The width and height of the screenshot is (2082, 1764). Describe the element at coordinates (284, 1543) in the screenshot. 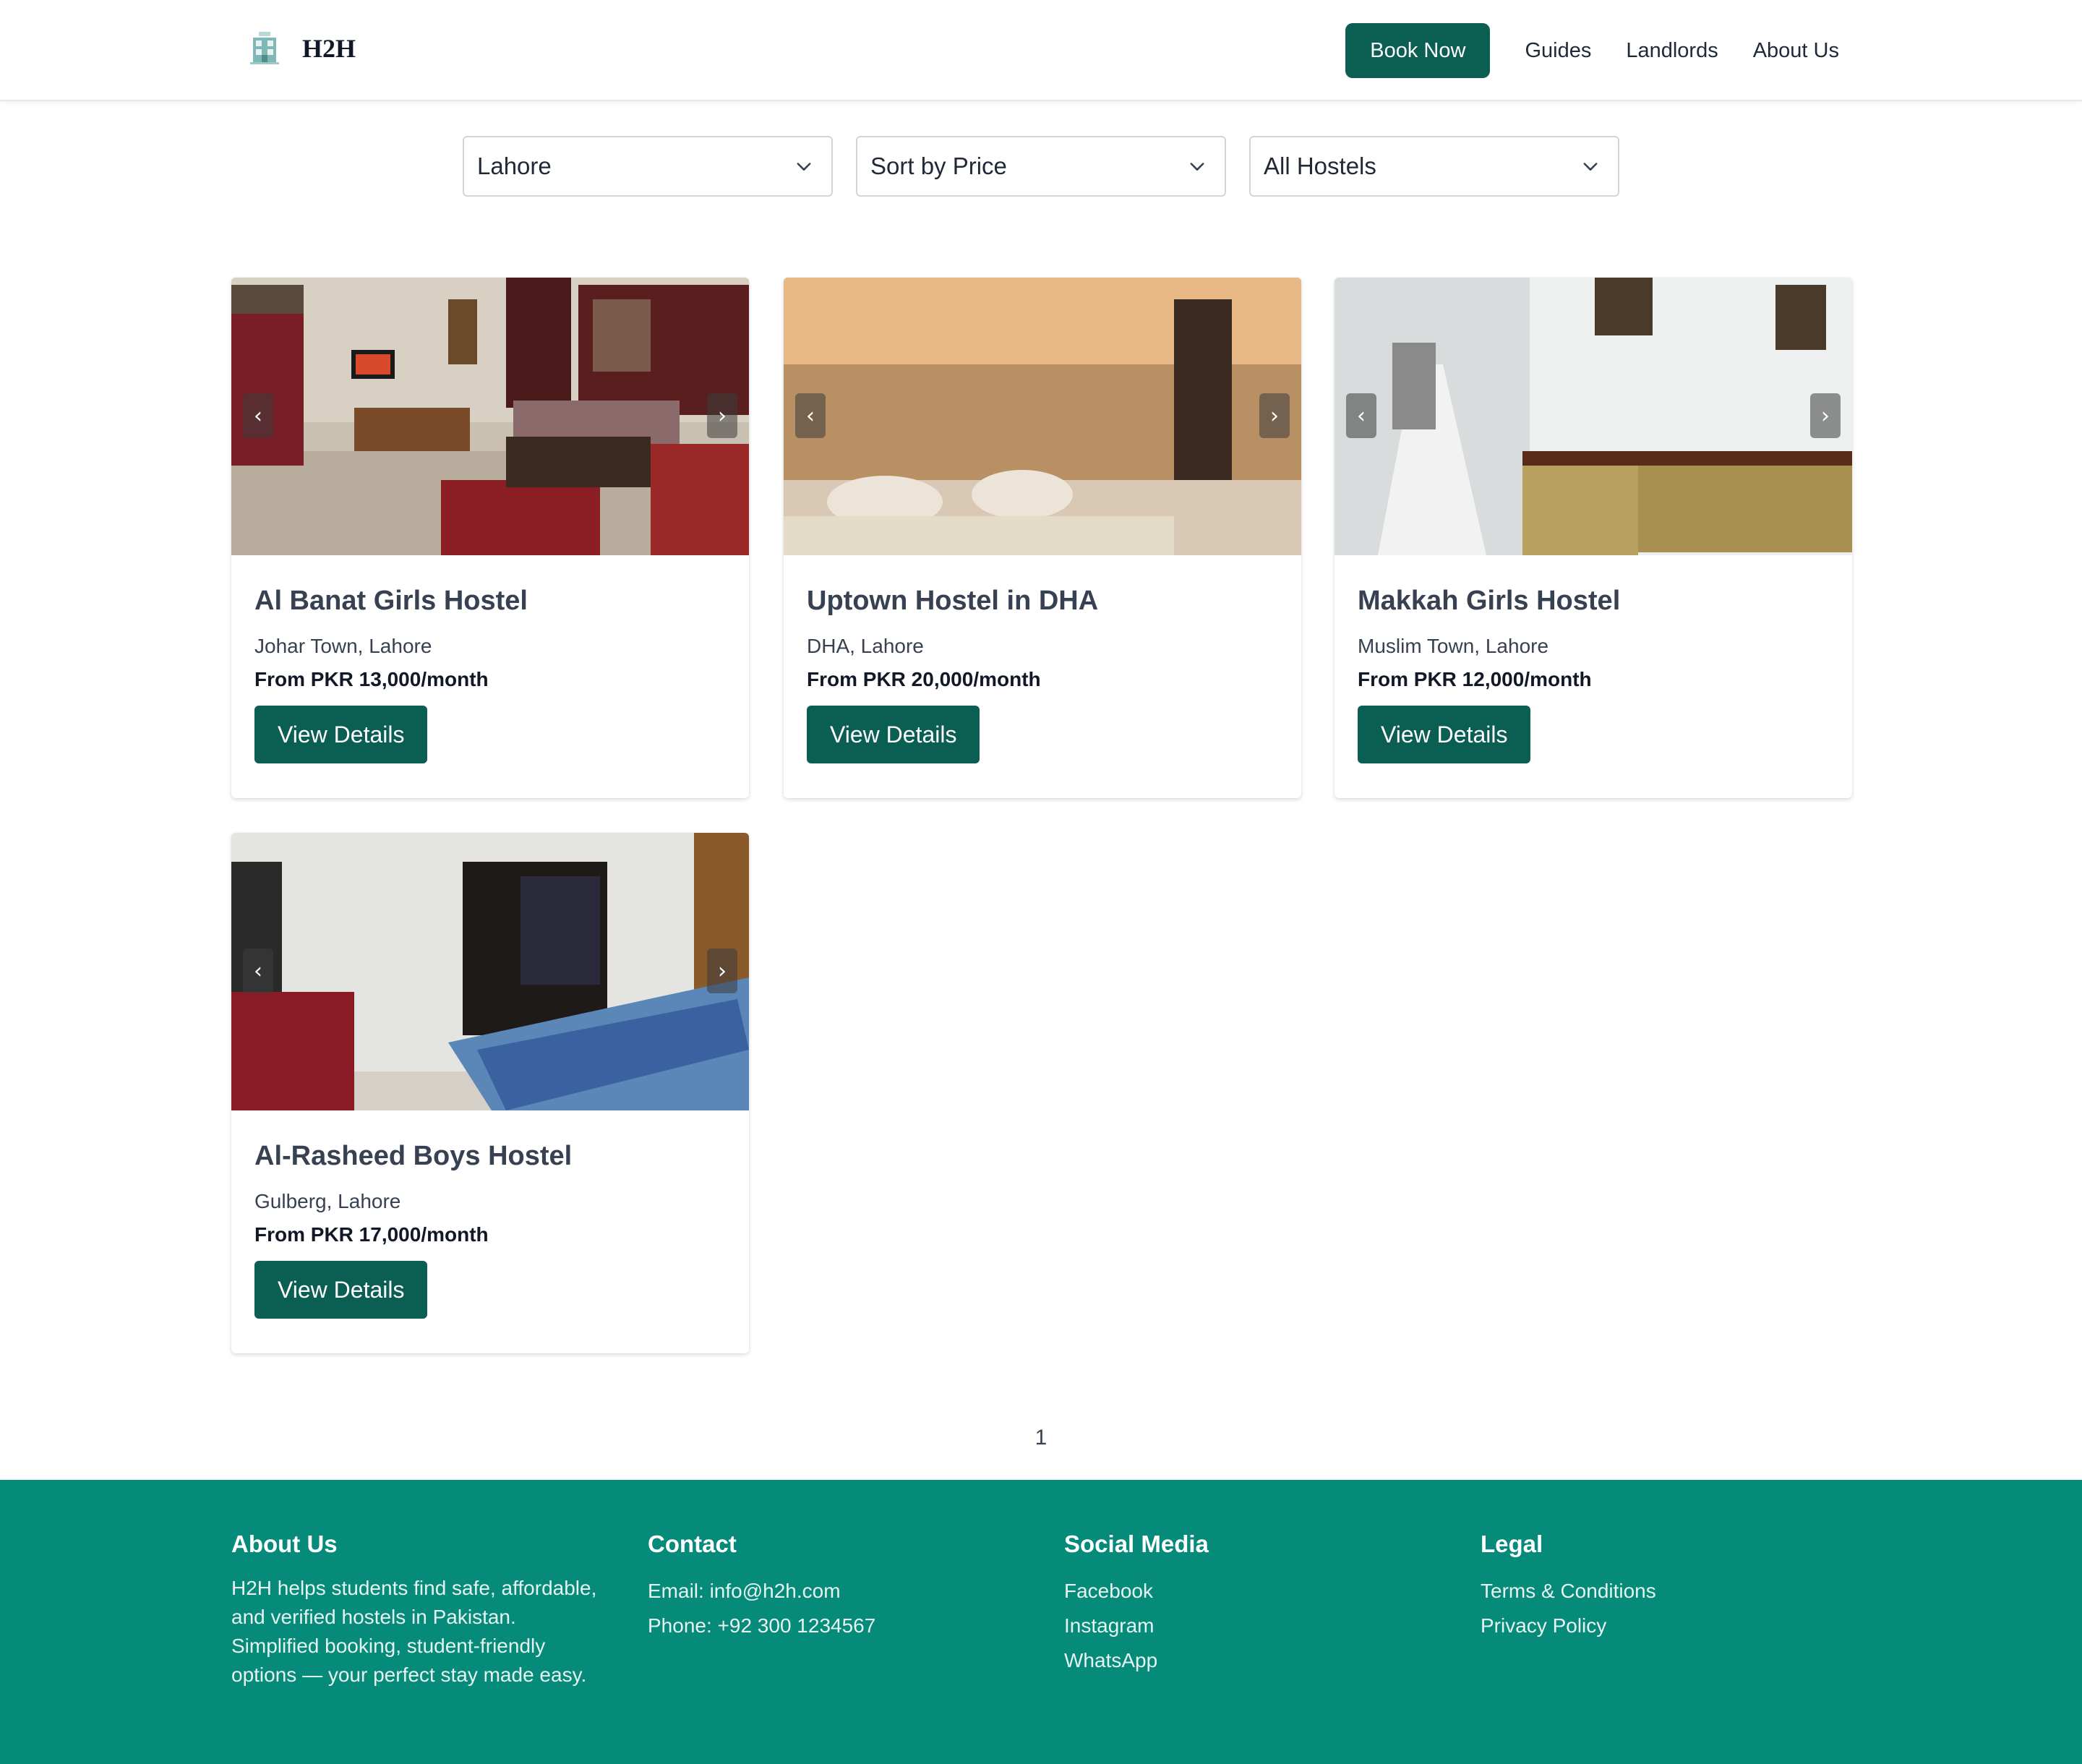

I see `footer-about-title: About Us` at that location.